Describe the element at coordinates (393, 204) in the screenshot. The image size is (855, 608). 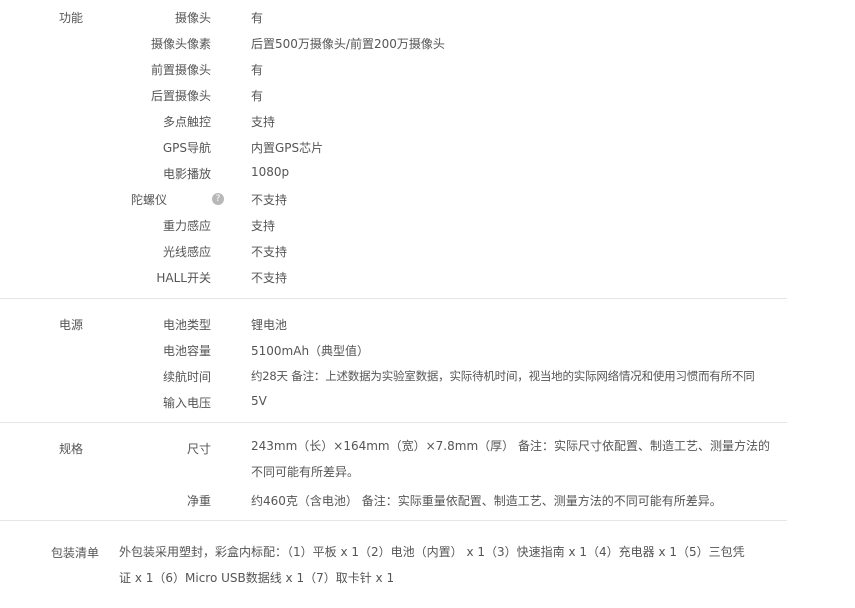
I see `spec-row: 陀螺仪 ? 不支持` at that location.